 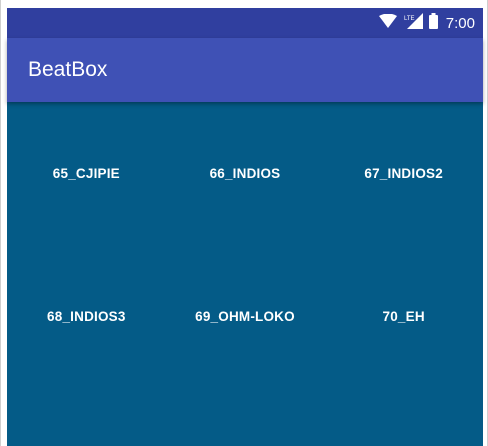 I want to click on sound-button: 65_CJIPIE, so click(x=86, y=173).